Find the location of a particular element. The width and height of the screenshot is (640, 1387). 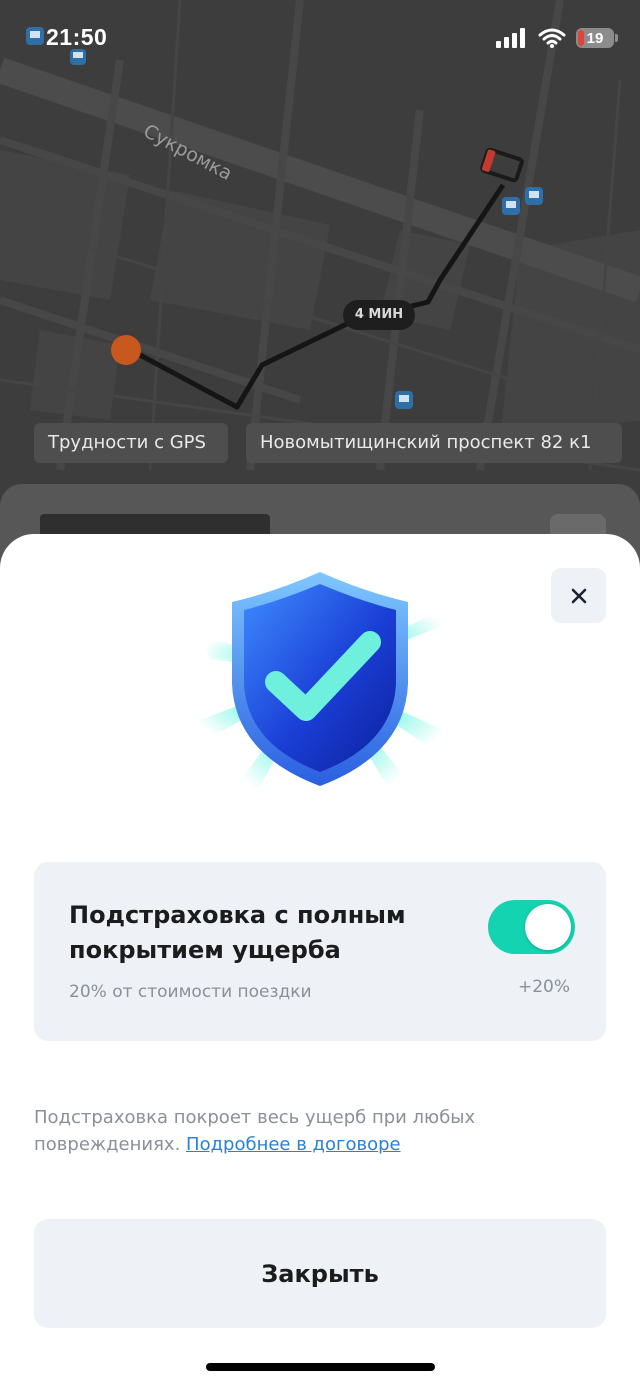

wifi-icon is located at coordinates (552, 38).